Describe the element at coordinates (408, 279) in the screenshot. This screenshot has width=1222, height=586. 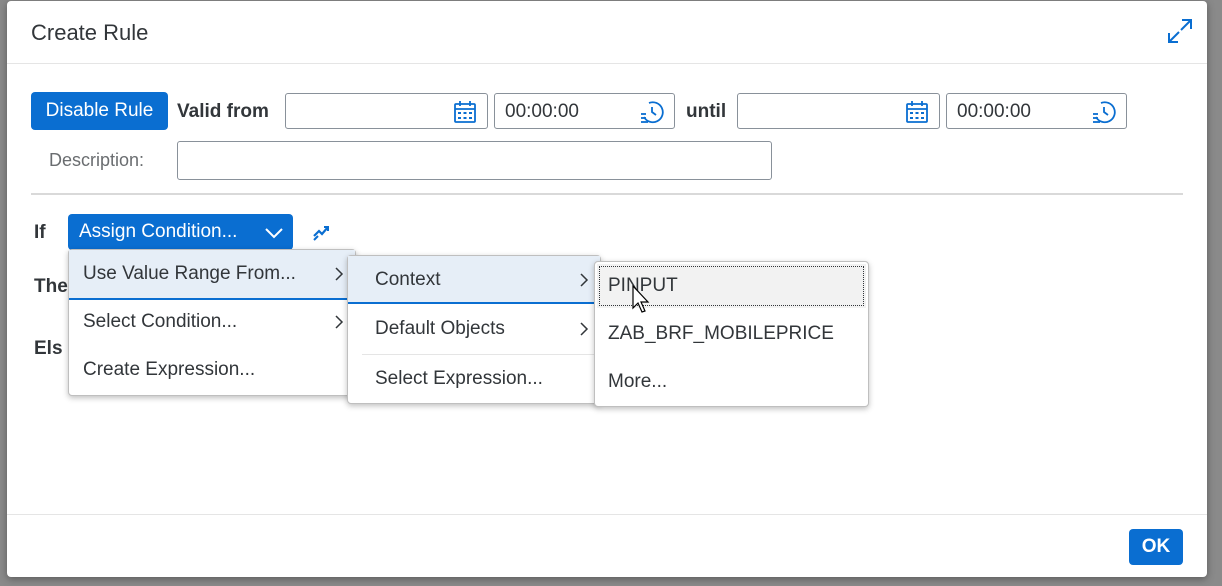
I see `menu-item-label: Context` at that location.